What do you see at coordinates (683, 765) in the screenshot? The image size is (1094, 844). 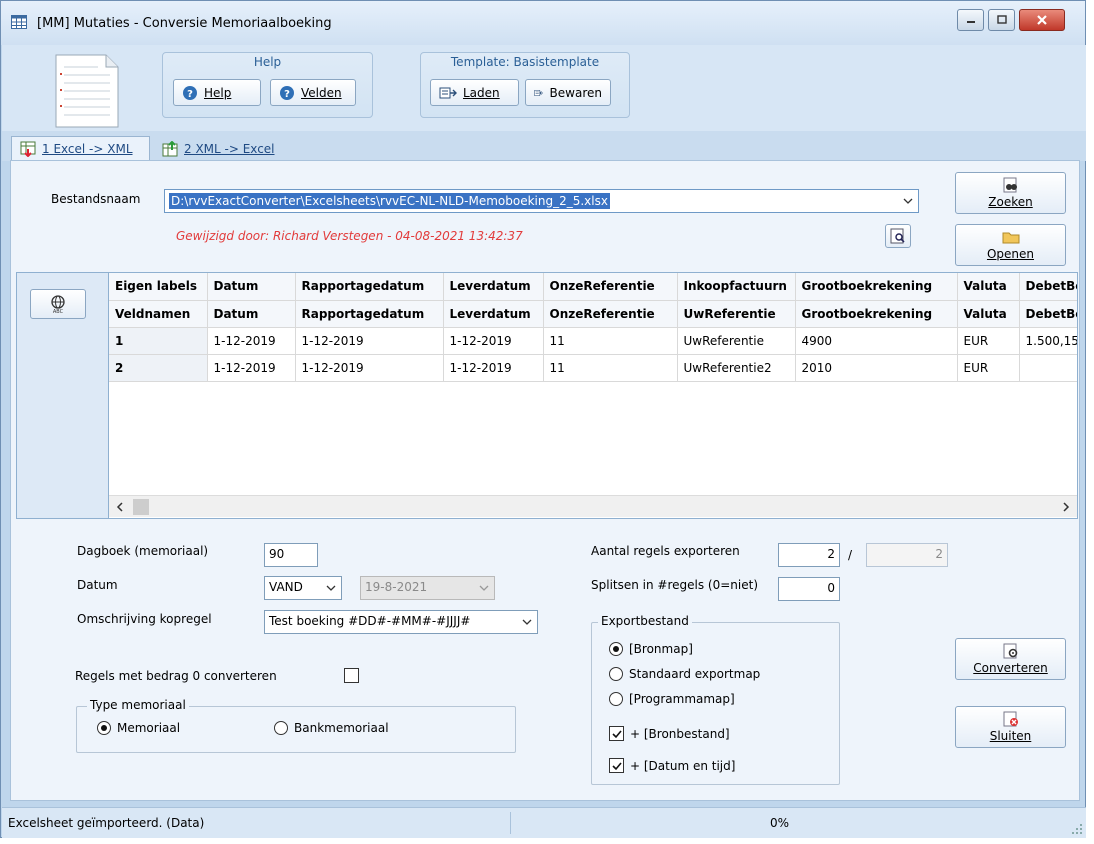 I see `checkbox-datum-tijd-label: + [Datum en tijd]` at bounding box center [683, 765].